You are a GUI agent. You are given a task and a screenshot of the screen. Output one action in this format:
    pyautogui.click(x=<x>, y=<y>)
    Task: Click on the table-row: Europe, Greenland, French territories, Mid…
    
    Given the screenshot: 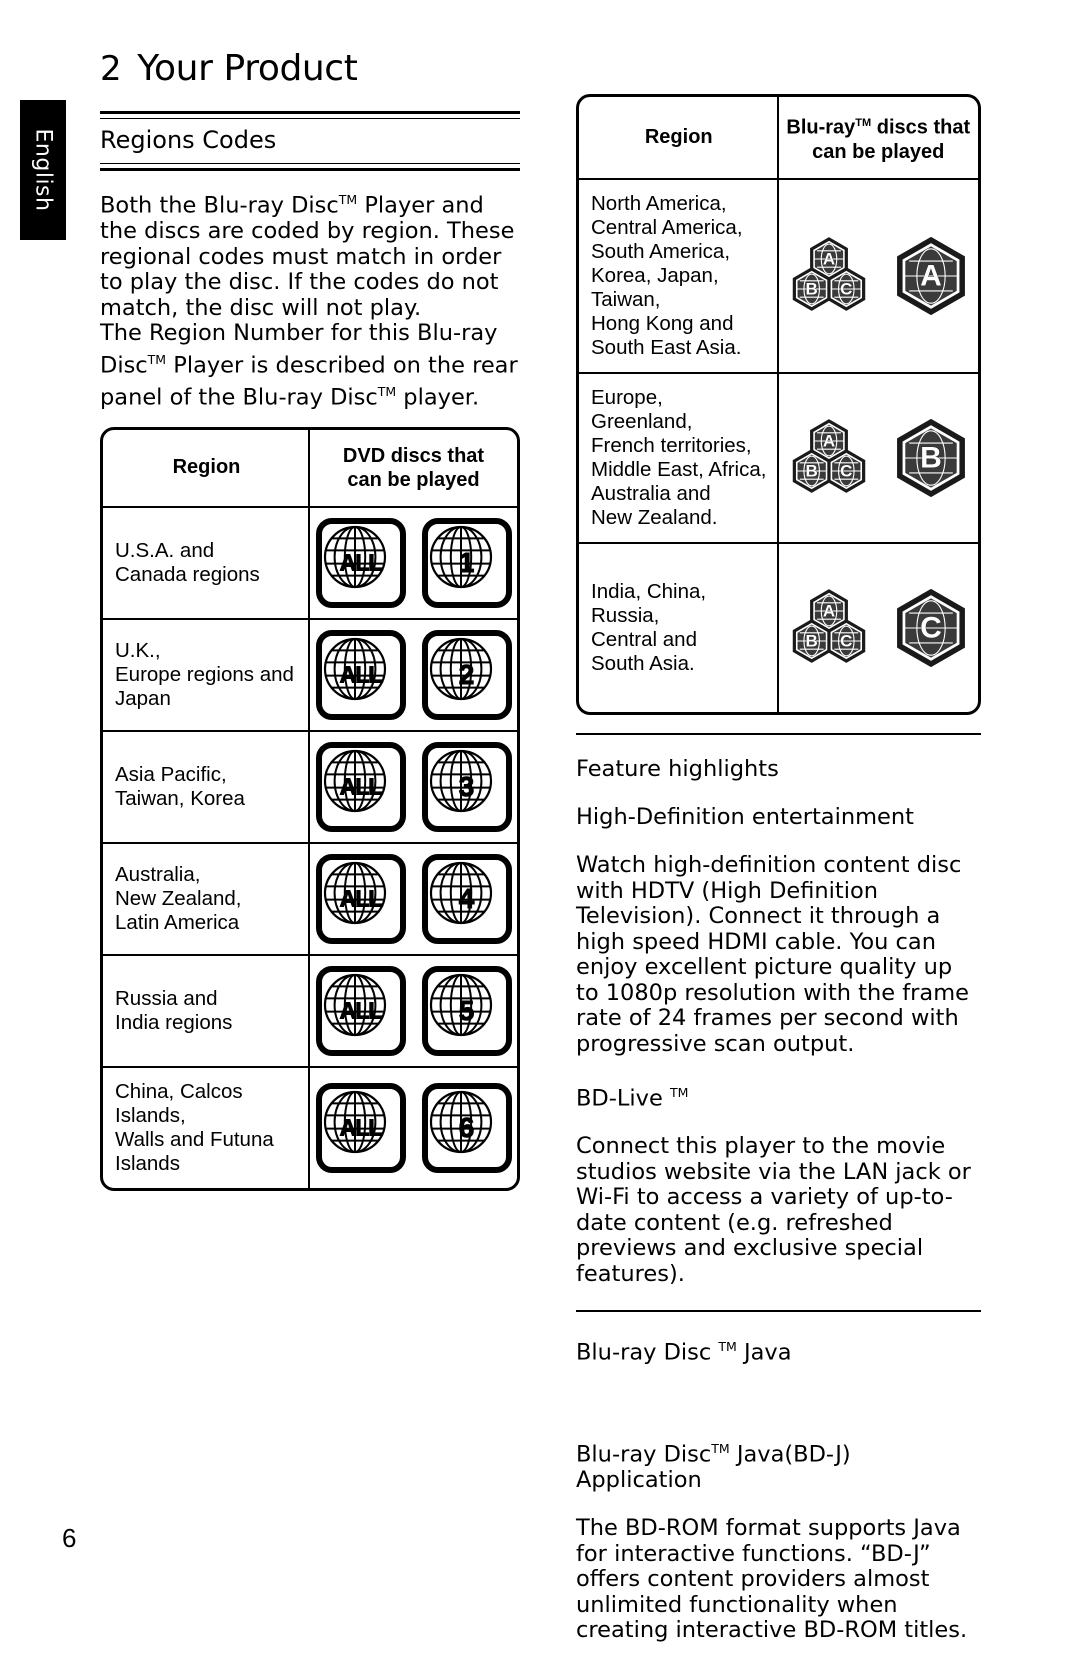 What is the action you would take?
    pyautogui.click(x=779, y=456)
    